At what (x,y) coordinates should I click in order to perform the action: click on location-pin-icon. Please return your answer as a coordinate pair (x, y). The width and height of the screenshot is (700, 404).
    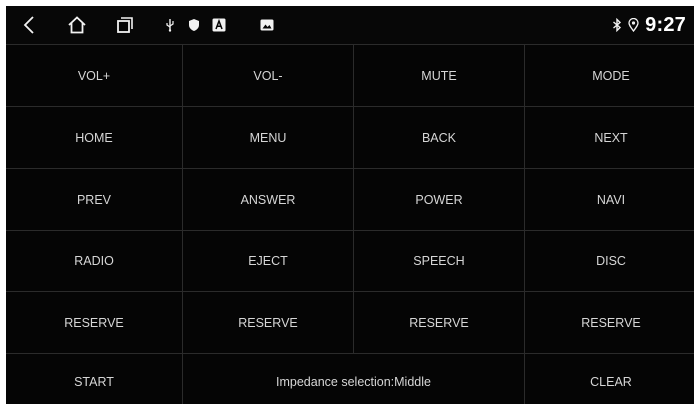
    Looking at the image, I should click on (633, 25).